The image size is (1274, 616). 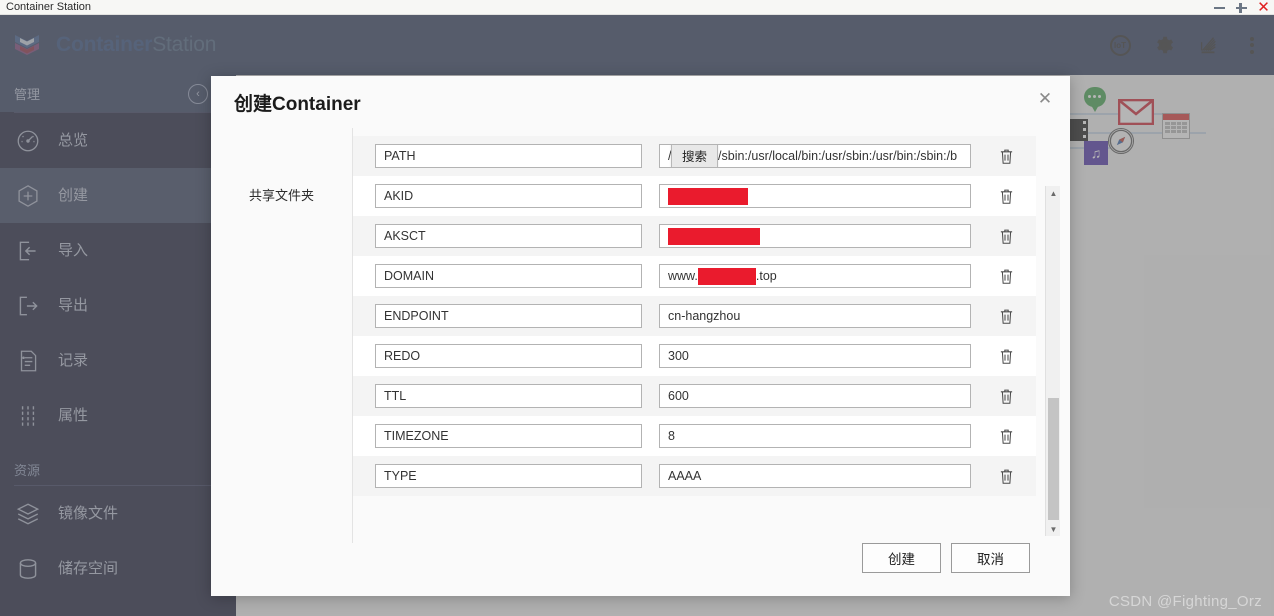 I want to click on env-key-input: DOMAIN, so click(x=508, y=276).